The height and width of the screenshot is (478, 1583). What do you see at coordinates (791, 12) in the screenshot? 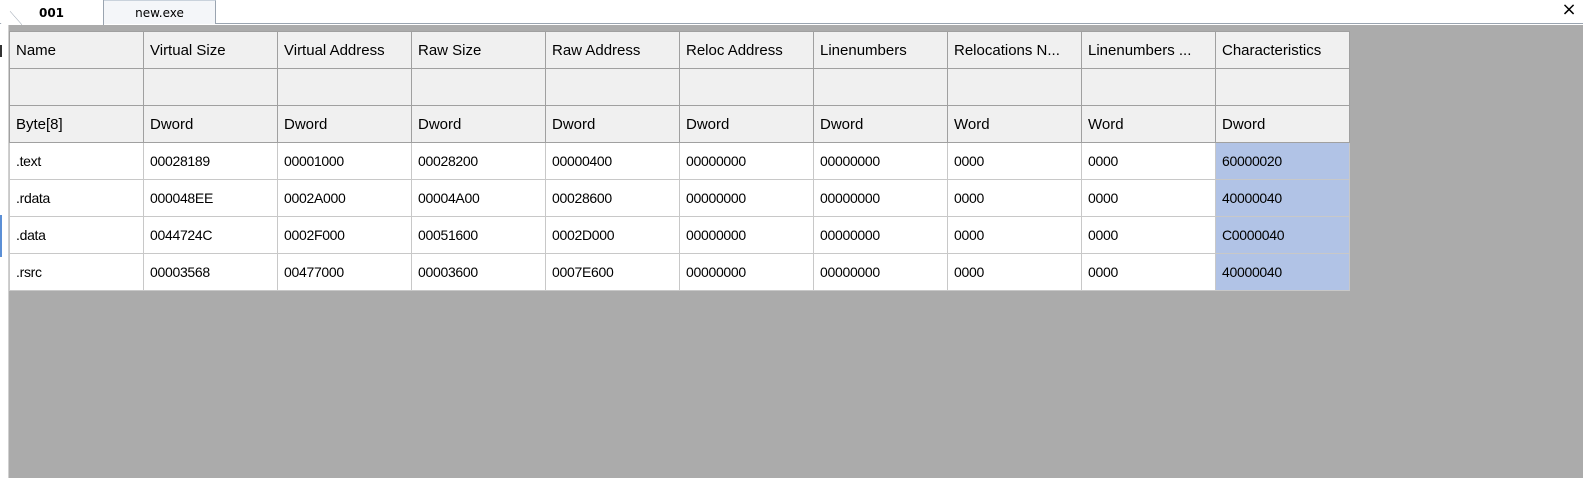
I see `tab-bar: 001 new.exe ×` at bounding box center [791, 12].